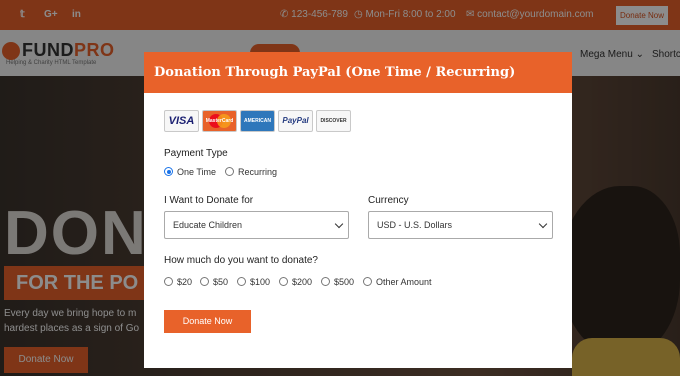 This screenshot has height=376, width=680. I want to click on payment-type-label: Payment Type, so click(196, 153).